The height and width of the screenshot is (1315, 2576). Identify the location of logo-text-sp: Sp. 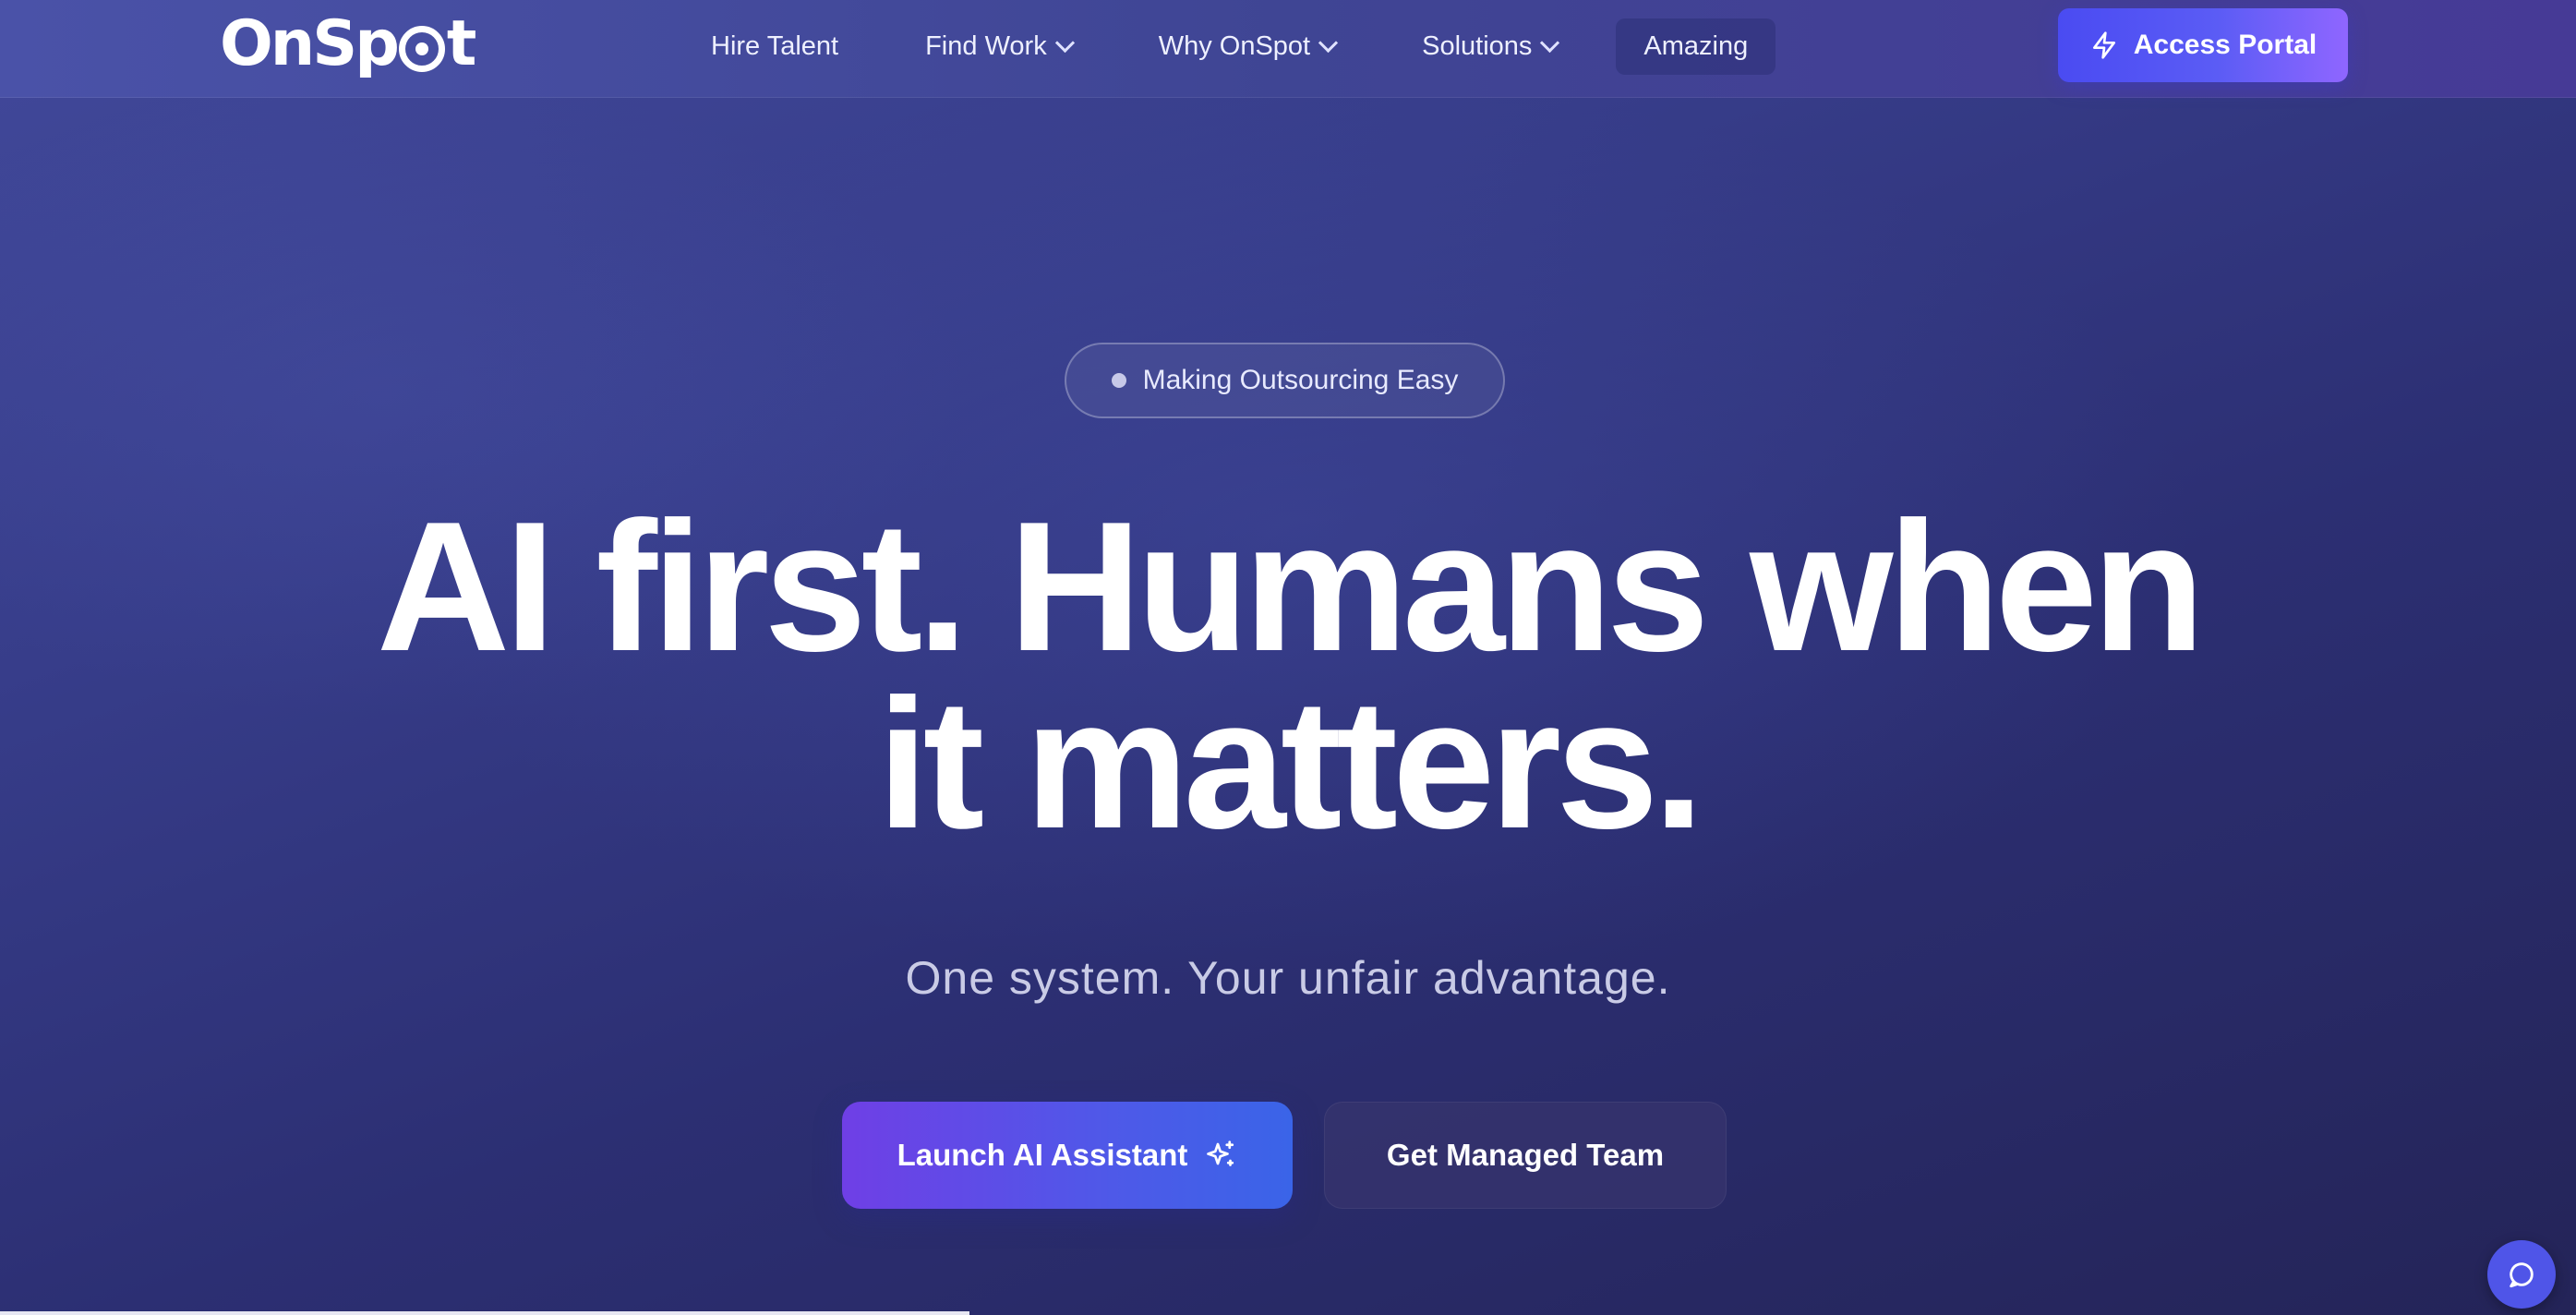
(356, 44).